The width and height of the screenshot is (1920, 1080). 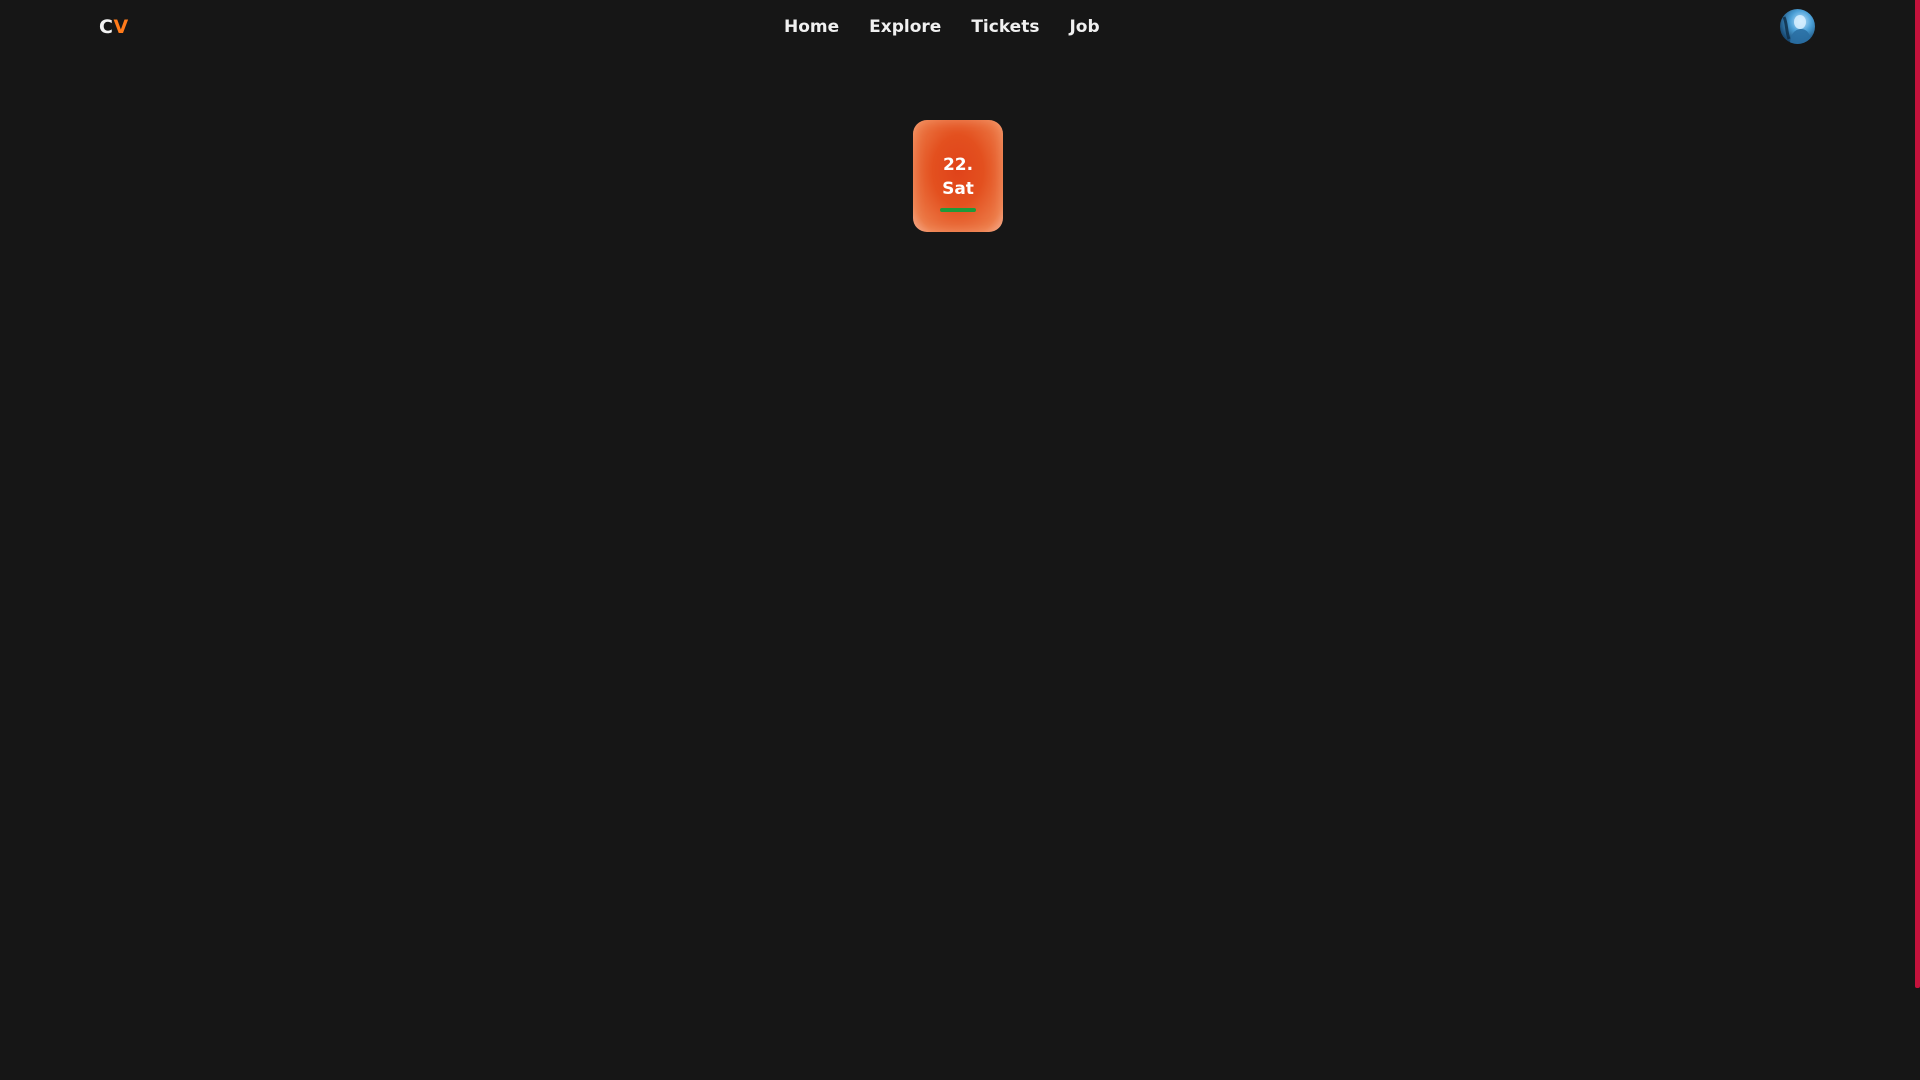 I want to click on nav-explore-link: Explore, so click(x=905, y=27).